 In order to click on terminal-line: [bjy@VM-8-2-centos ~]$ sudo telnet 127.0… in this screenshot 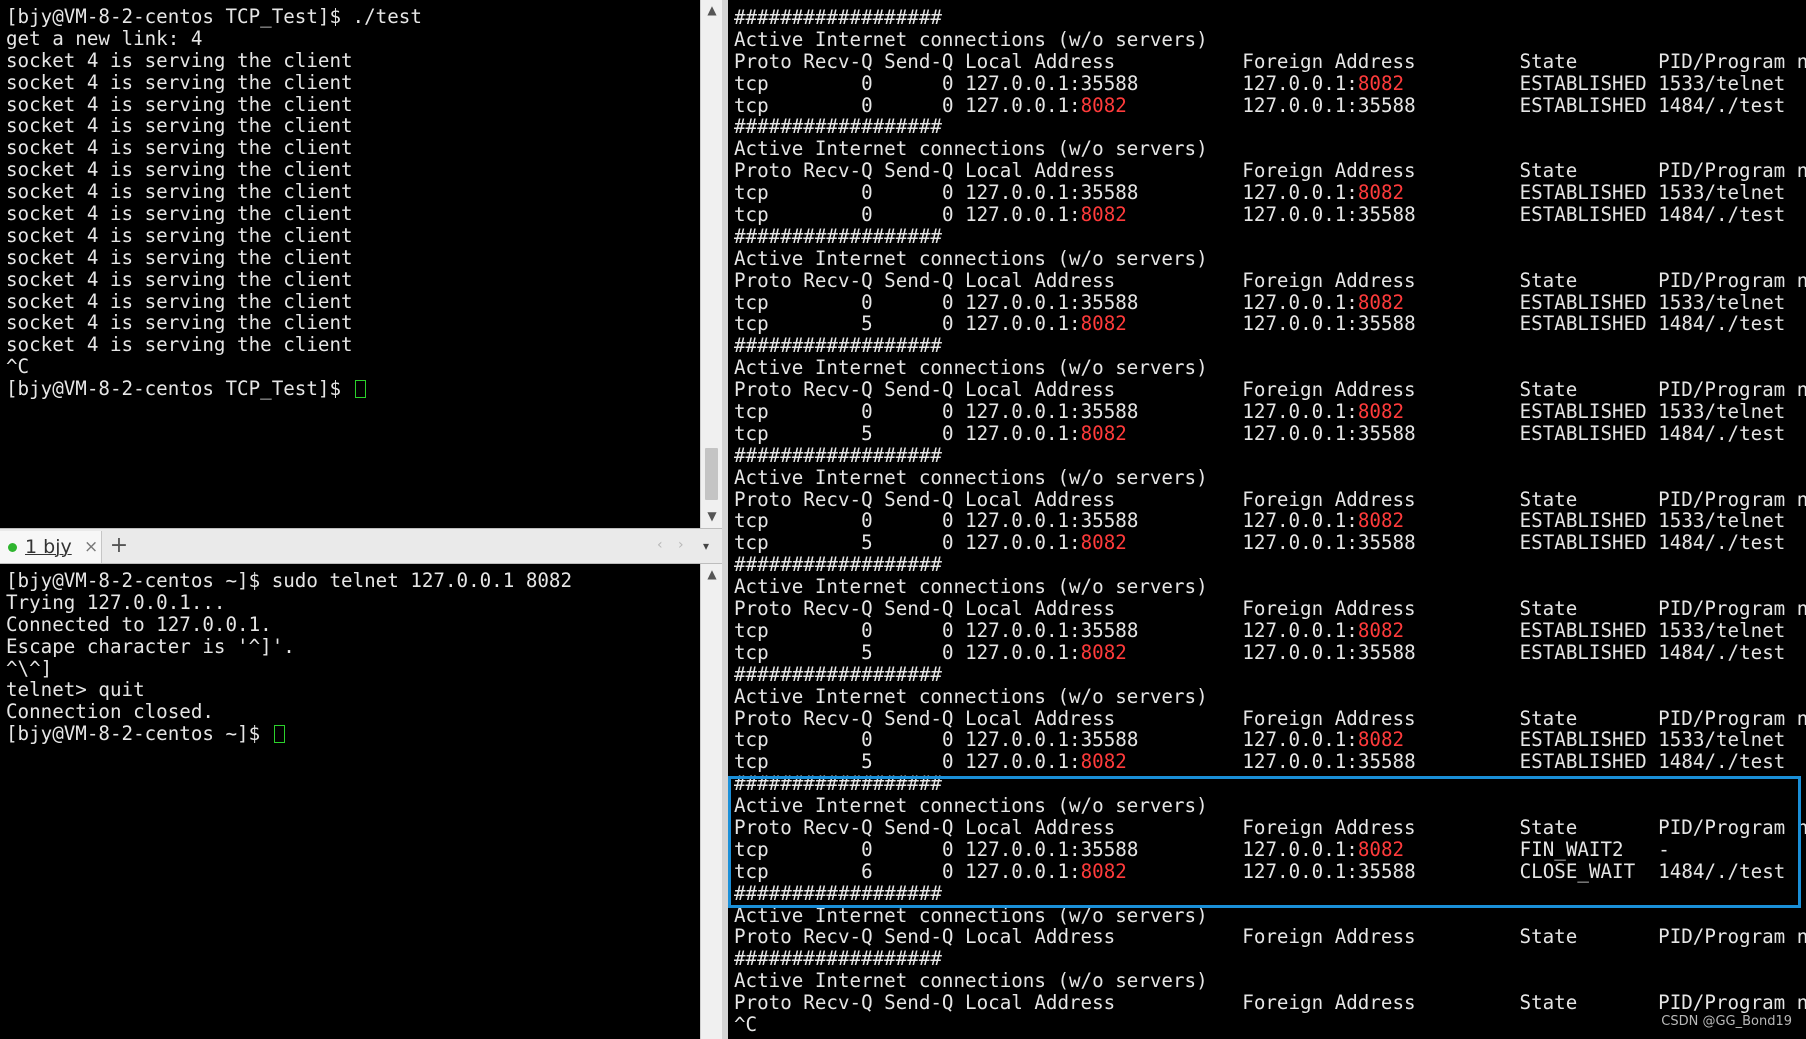, I will do `click(289, 580)`.